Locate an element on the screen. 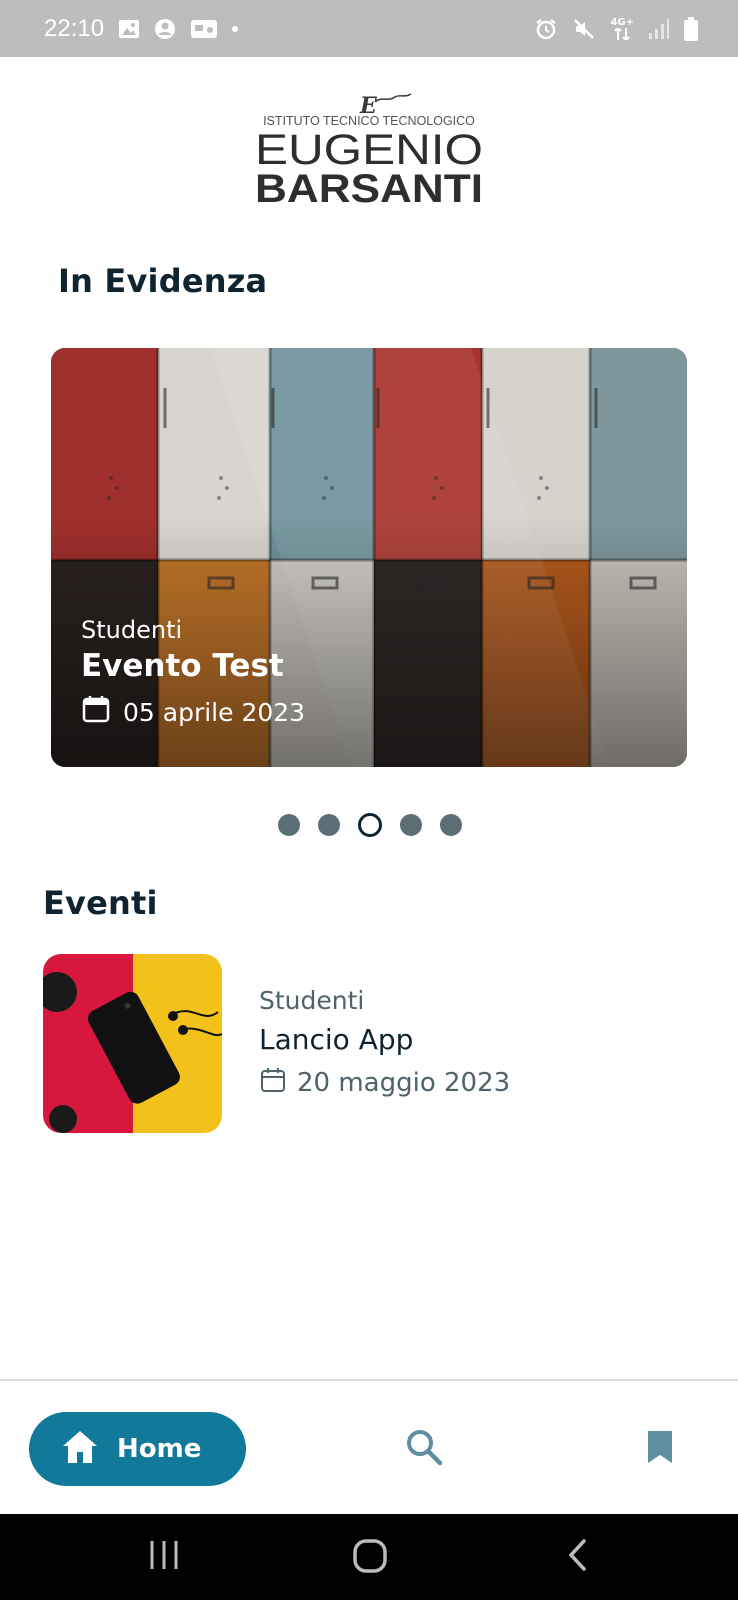 The width and height of the screenshot is (738, 1600). back-chevron-icon is located at coordinates (577, 1557).